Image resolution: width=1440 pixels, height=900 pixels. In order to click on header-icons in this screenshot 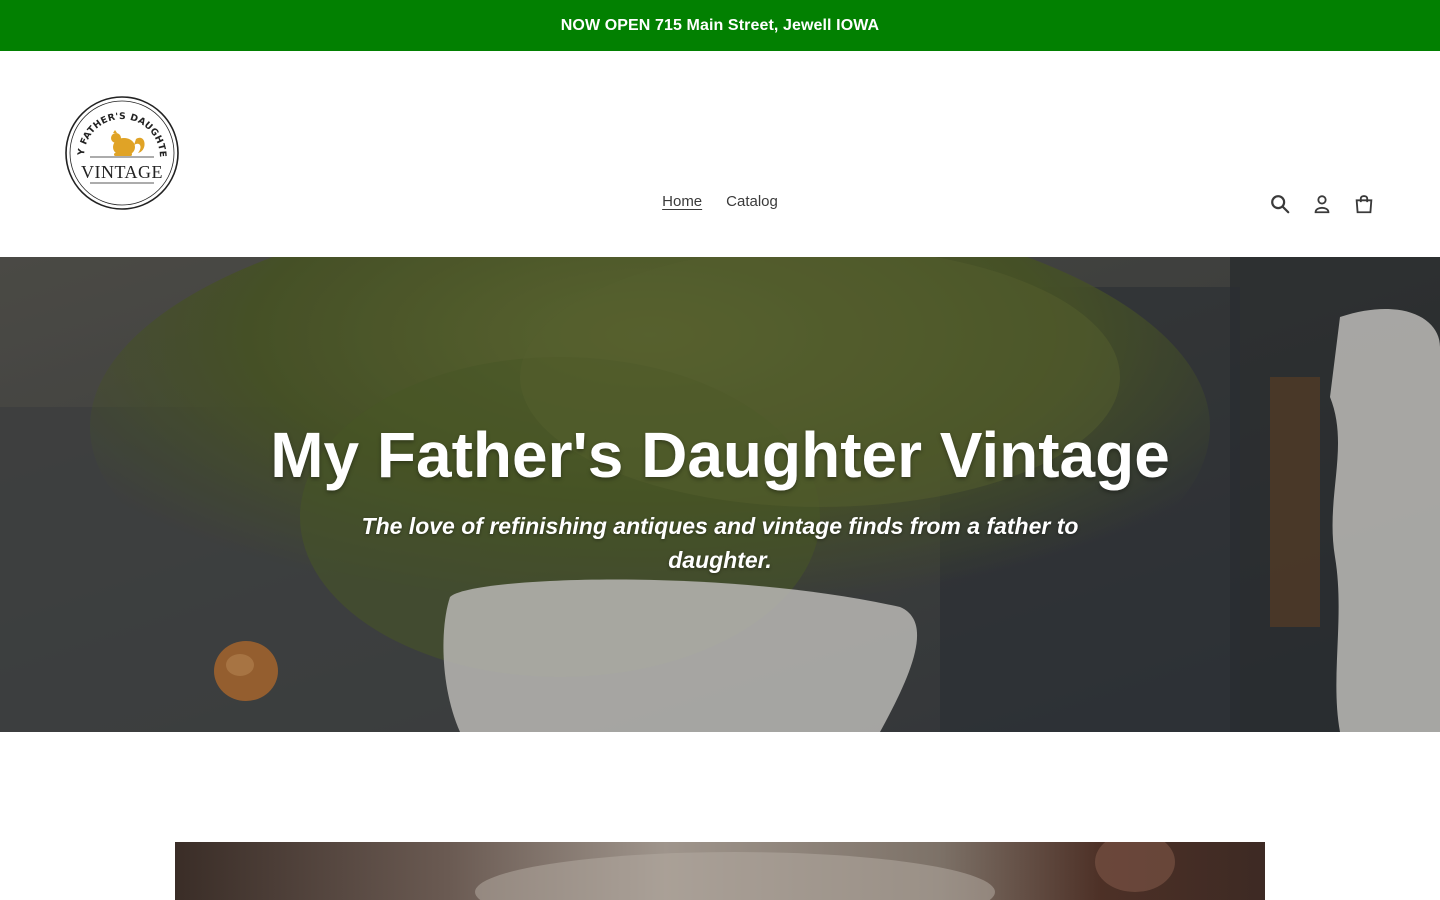, I will do `click(1322, 204)`.